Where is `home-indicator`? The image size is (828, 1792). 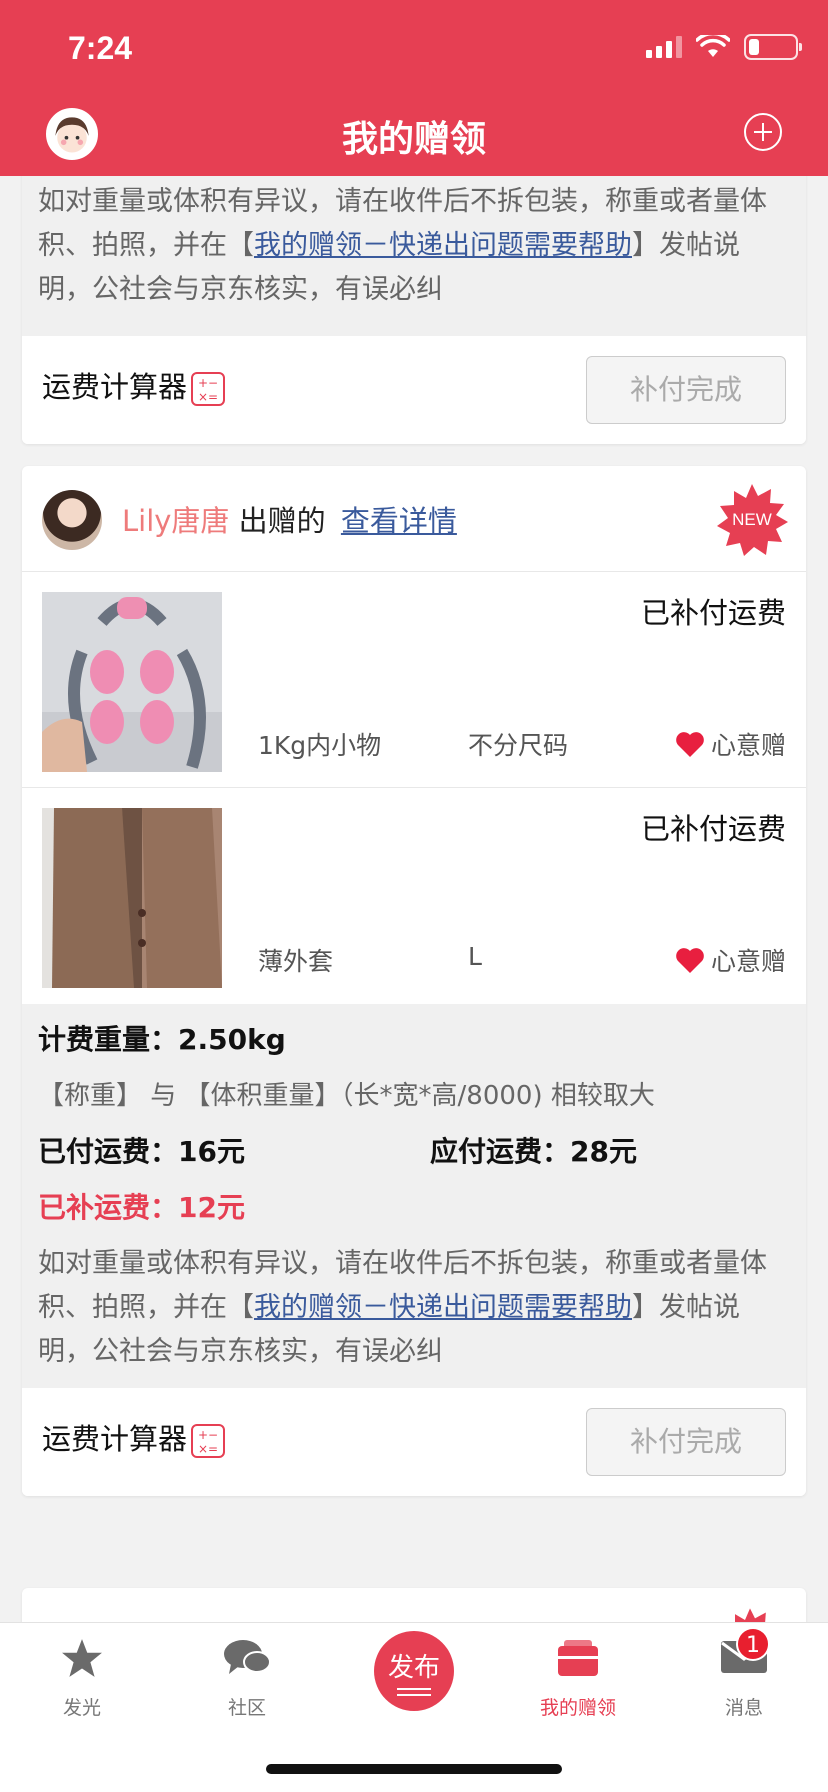
home-indicator is located at coordinates (414, 1769).